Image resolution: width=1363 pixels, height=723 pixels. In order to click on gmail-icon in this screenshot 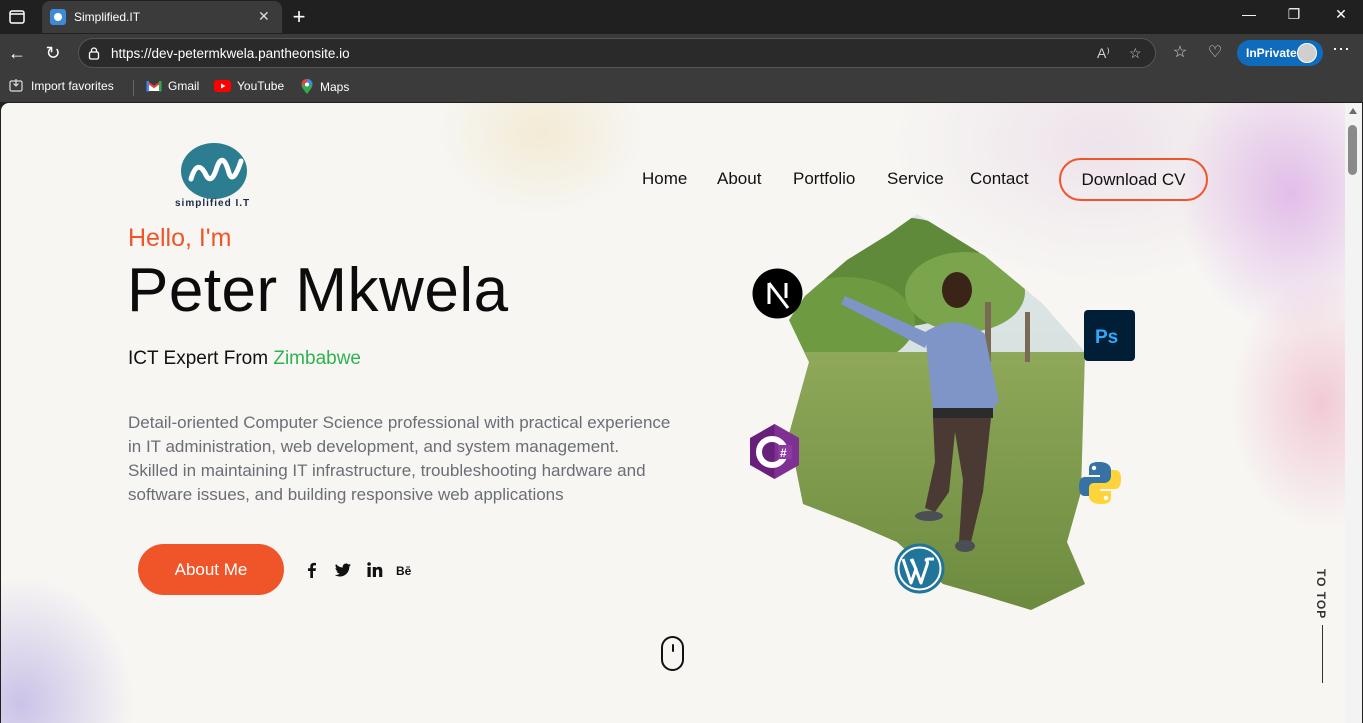, I will do `click(154, 86)`.